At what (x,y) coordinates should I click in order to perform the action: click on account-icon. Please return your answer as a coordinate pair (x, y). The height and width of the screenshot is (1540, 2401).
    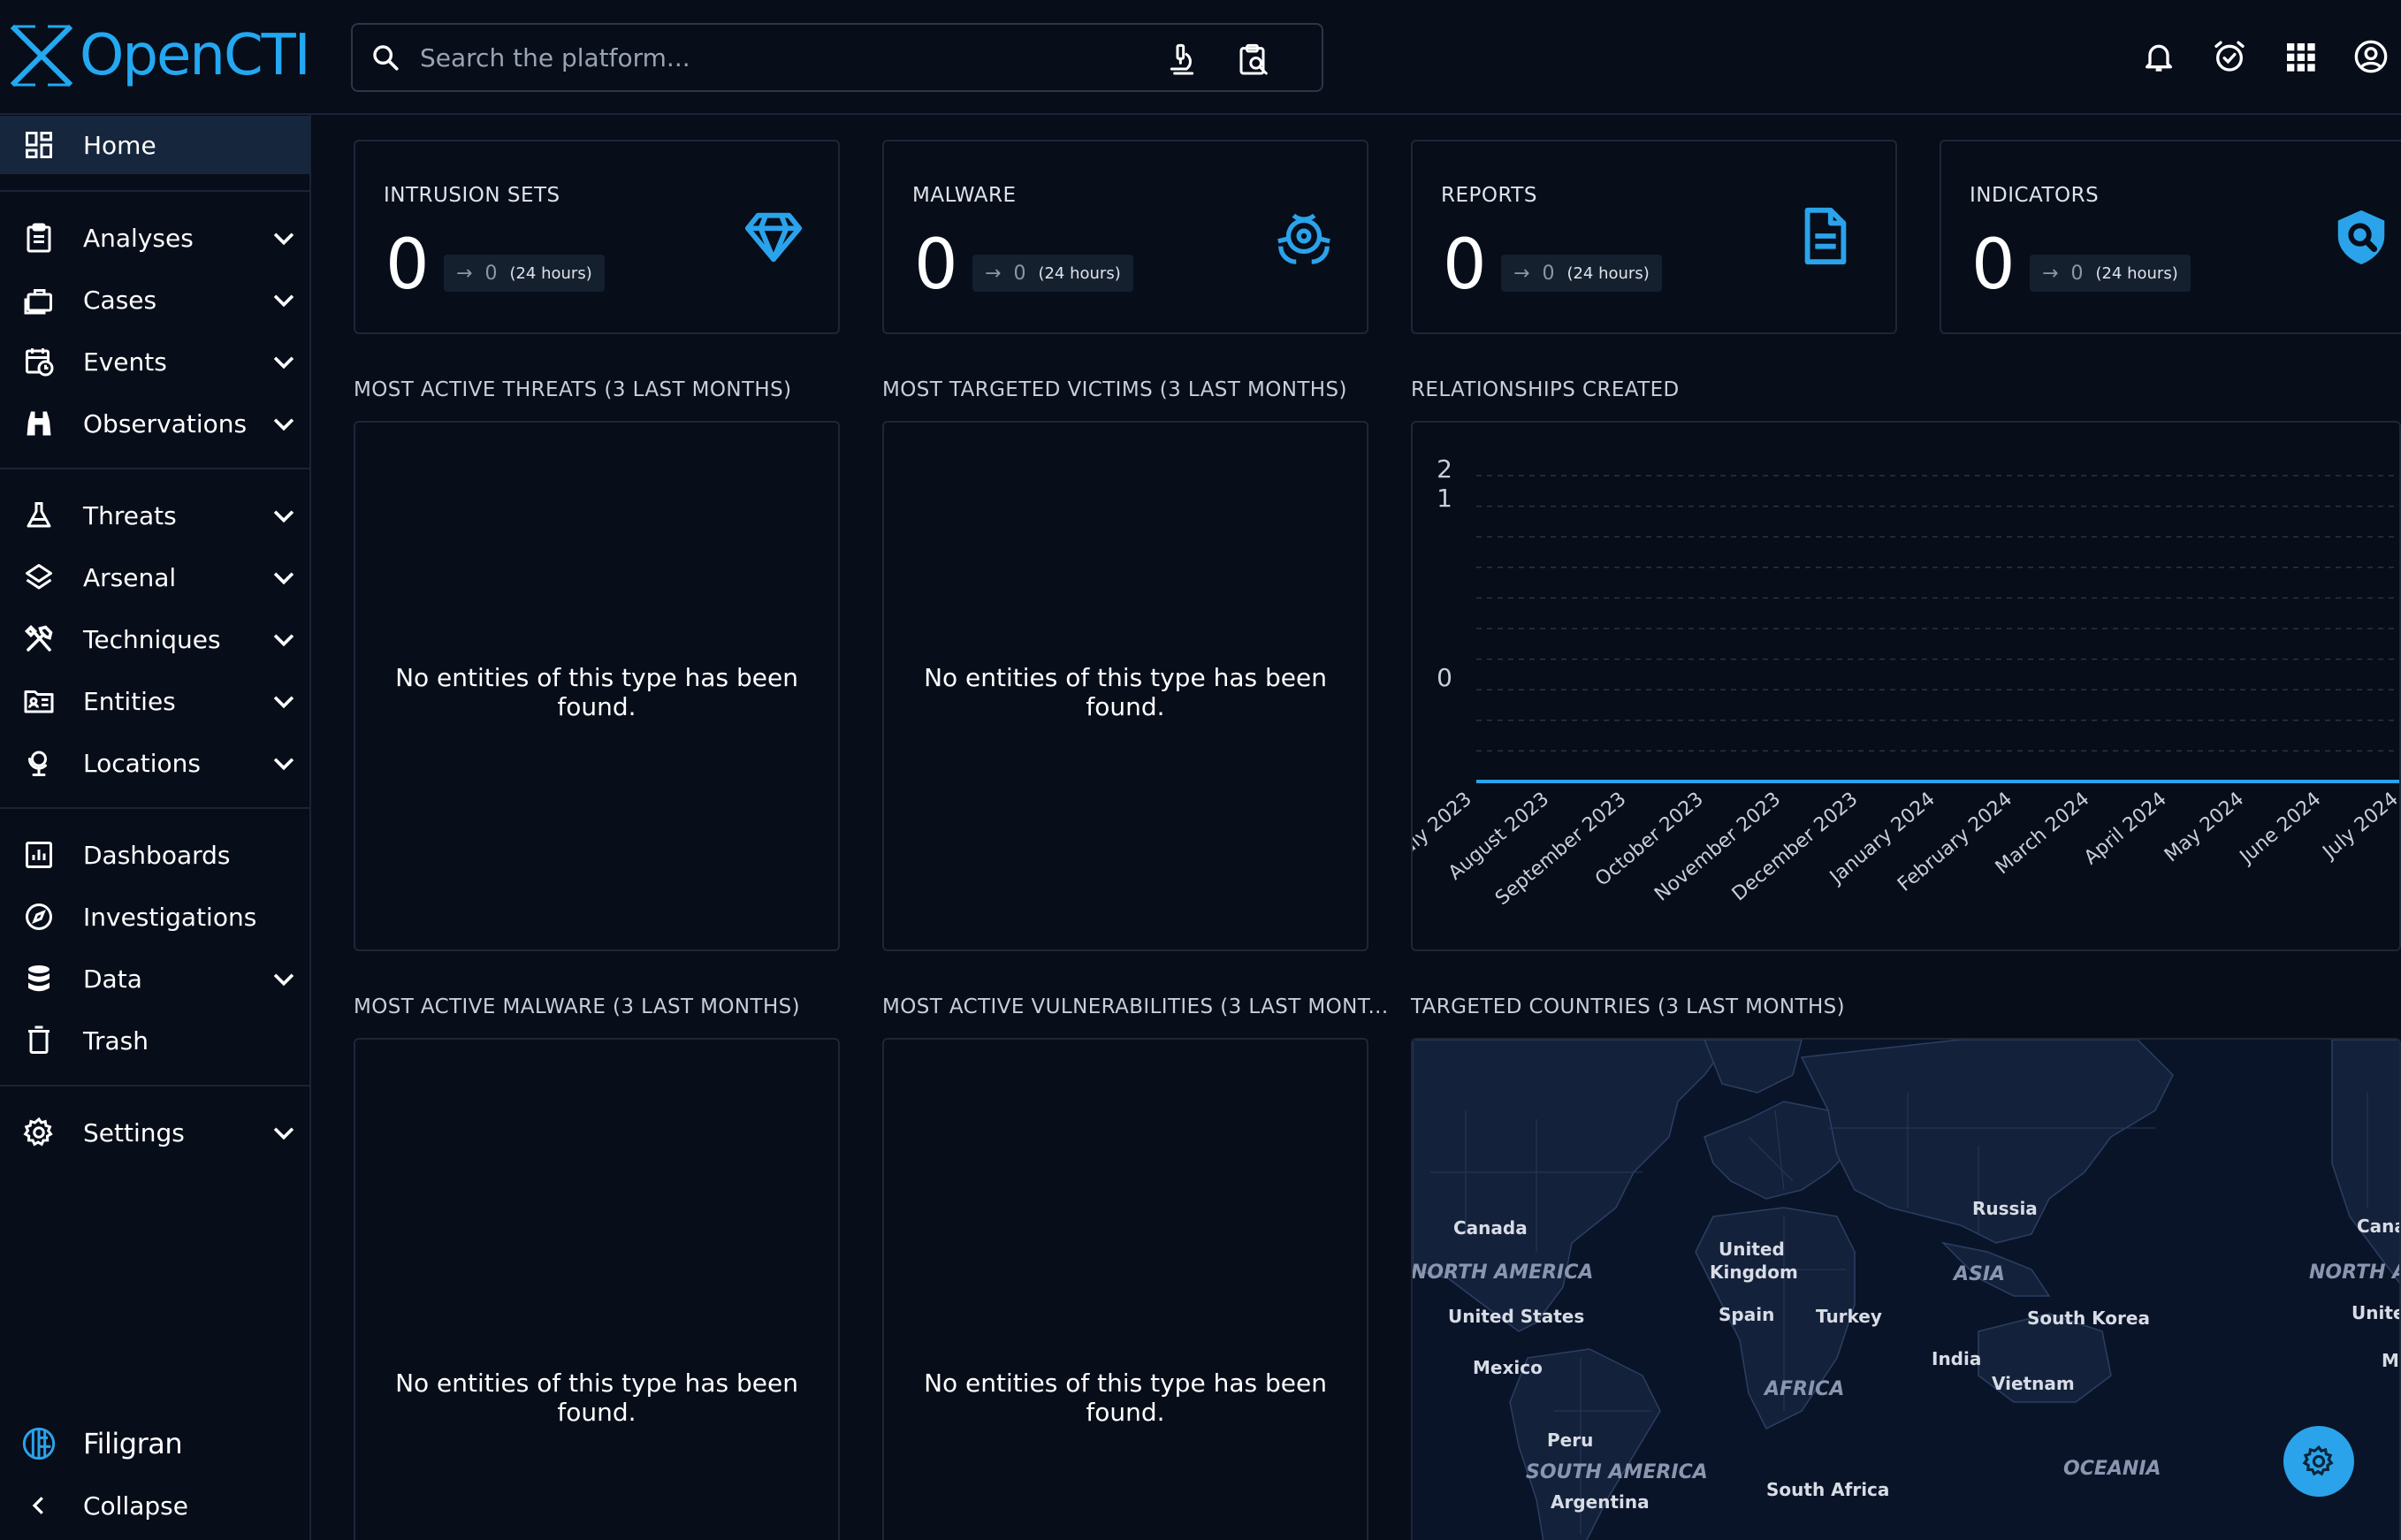
    Looking at the image, I should click on (2371, 57).